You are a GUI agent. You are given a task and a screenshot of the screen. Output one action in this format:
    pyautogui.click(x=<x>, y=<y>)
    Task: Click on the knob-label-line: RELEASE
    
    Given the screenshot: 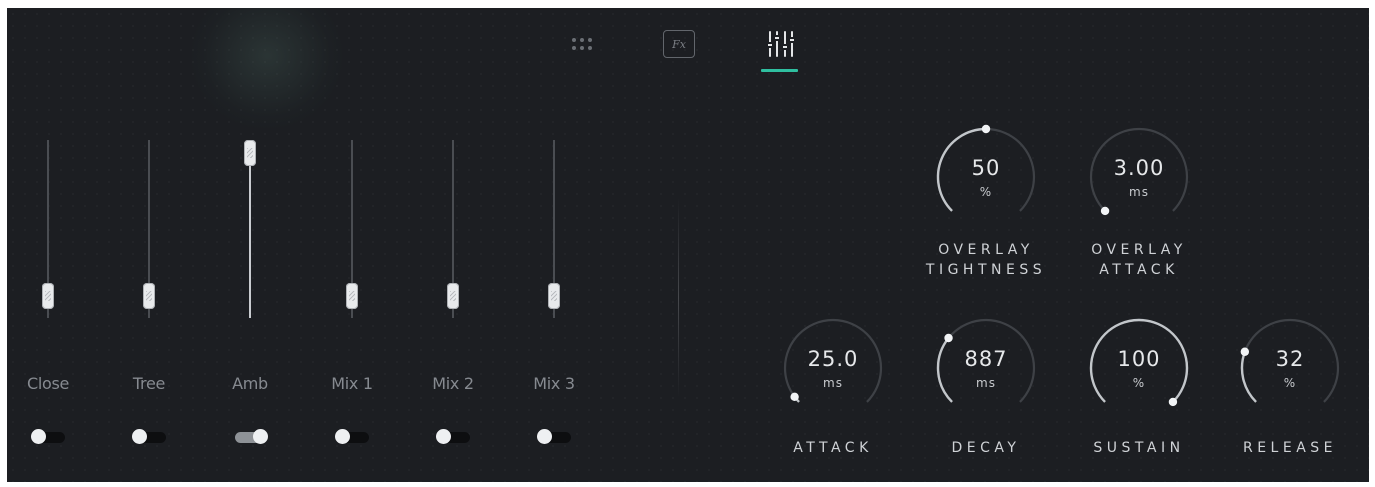 What is the action you would take?
    pyautogui.click(x=1290, y=448)
    